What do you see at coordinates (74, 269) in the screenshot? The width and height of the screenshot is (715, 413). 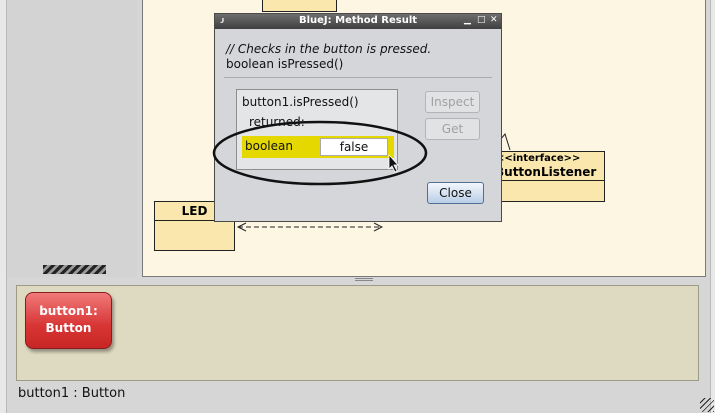 I see `vm-activity-indicator` at bounding box center [74, 269].